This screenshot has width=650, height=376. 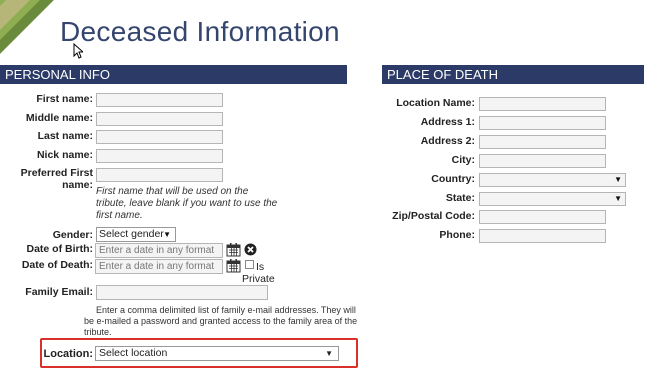 I want to click on nick-name-label: Nick name:, so click(x=64, y=155).